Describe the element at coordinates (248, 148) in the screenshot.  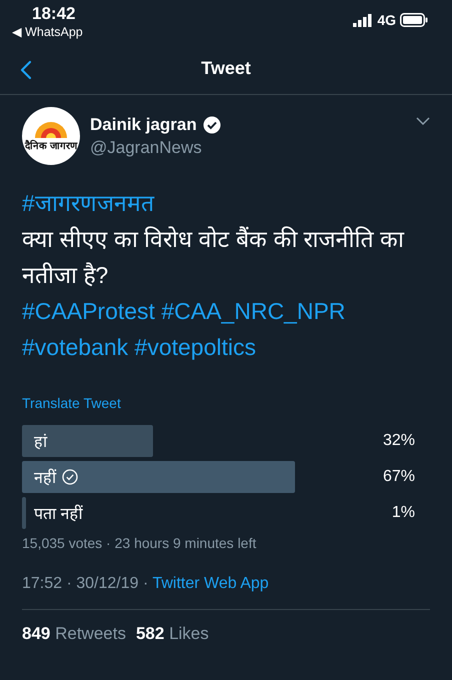
I see `author-handle: @JagranNews` at that location.